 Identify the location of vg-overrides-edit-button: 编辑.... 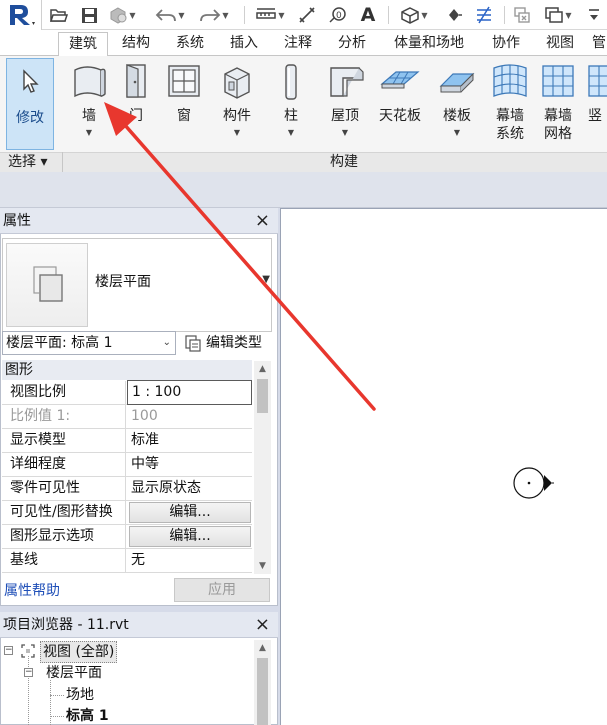
(190, 512).